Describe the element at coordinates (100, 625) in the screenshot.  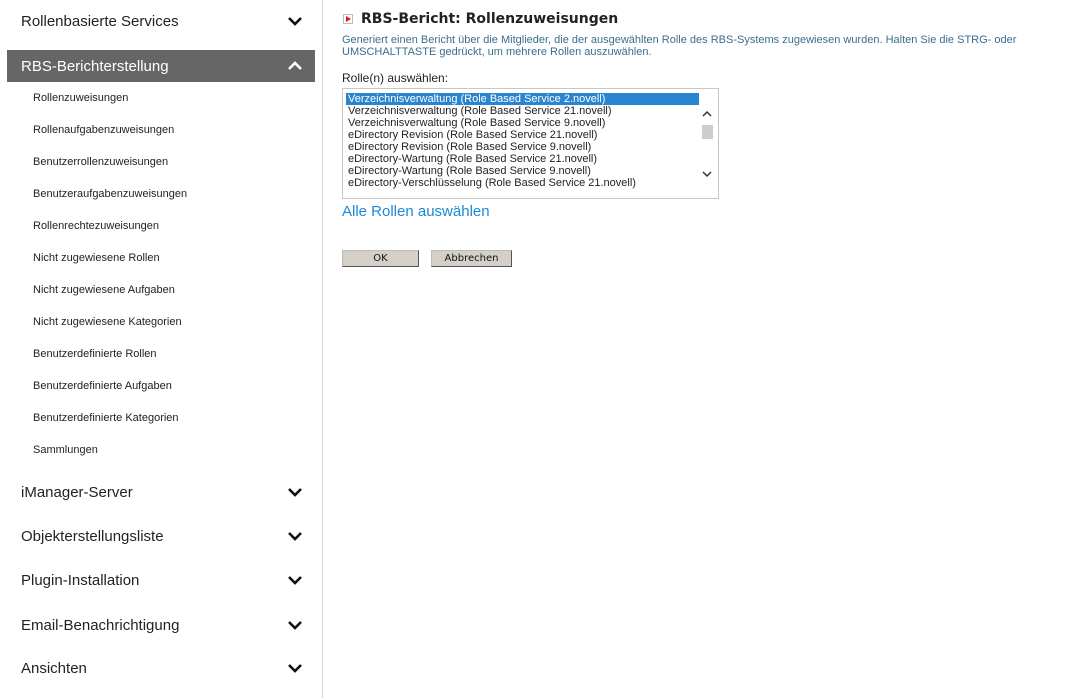
I see `section-label: Email-Benachrichtigung` at that location.